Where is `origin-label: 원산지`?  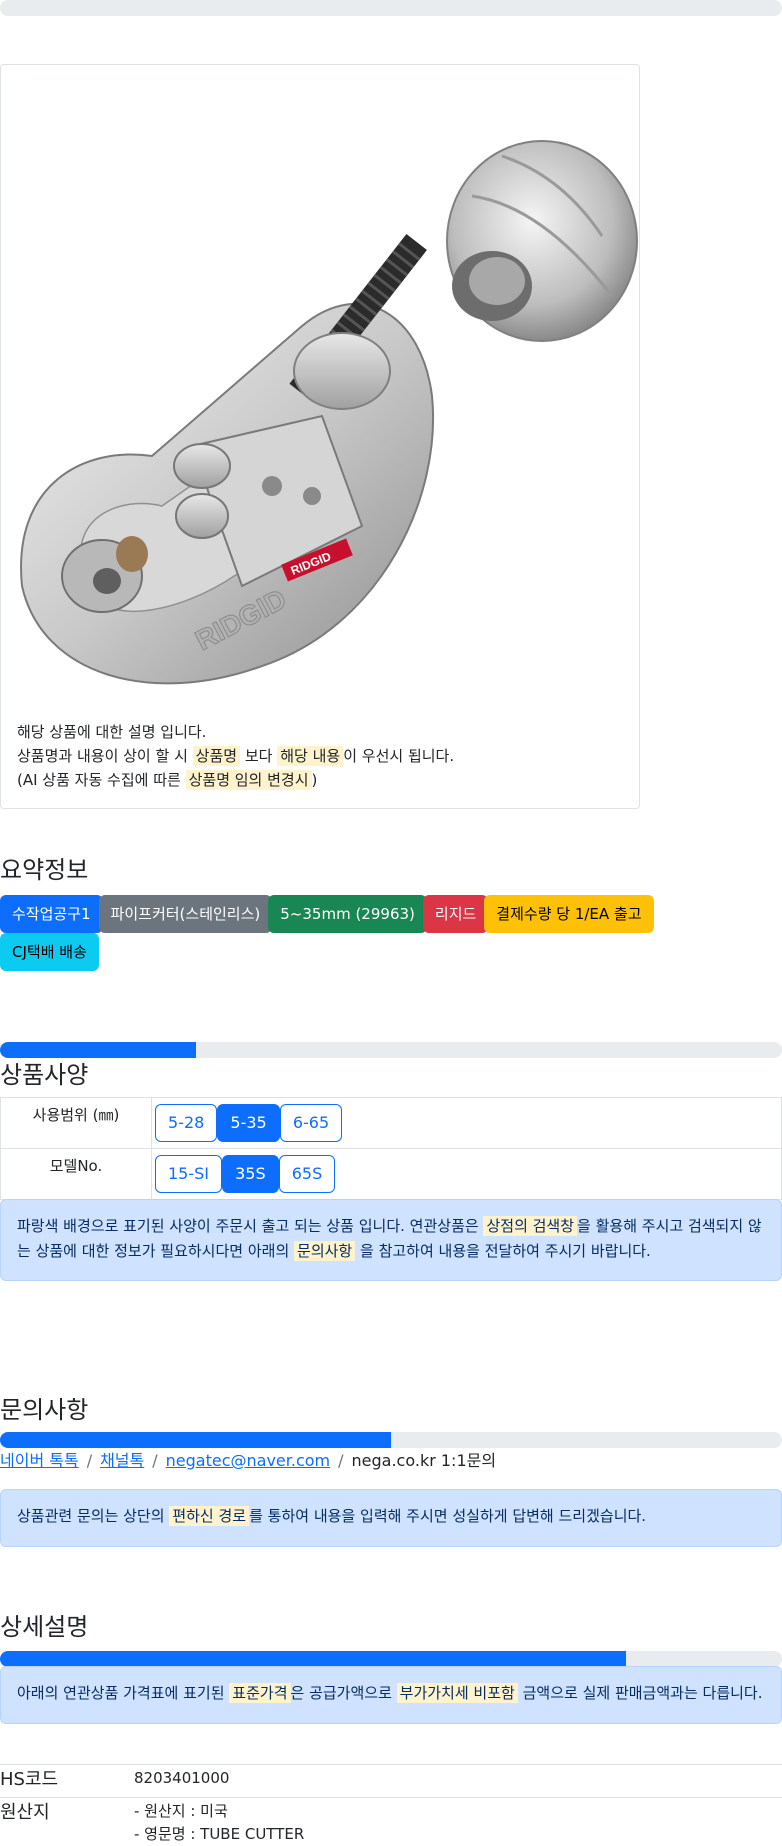 origin-label: 원산지 is located at coordinates (25, 1812).